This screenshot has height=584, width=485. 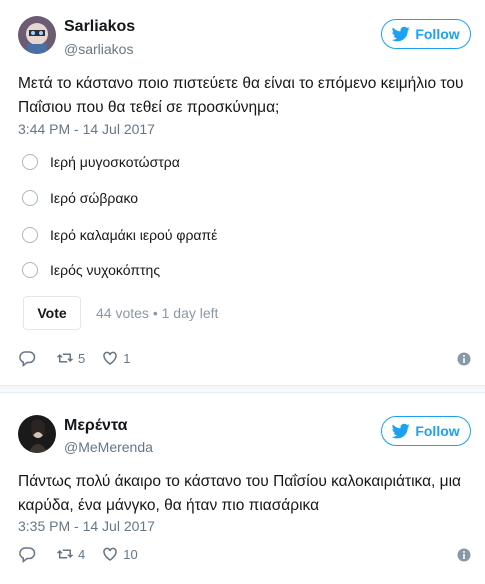 I want to click on poll-option: Ιερός νυχοκόπτης, so click(x=91, y=270).